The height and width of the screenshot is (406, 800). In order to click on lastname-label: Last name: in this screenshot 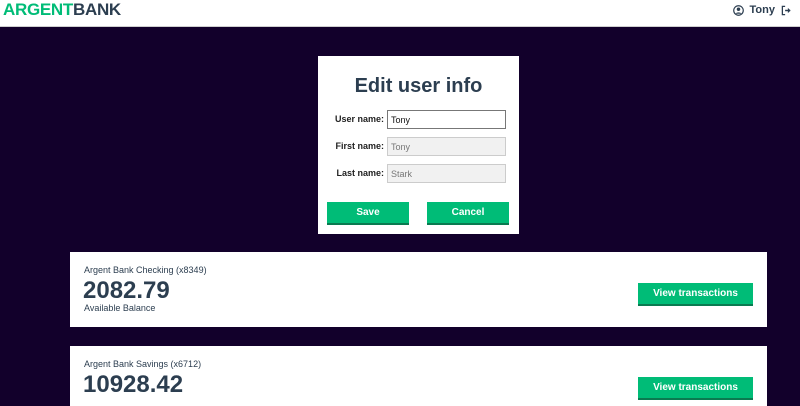, I will do `click(360, 173)`.